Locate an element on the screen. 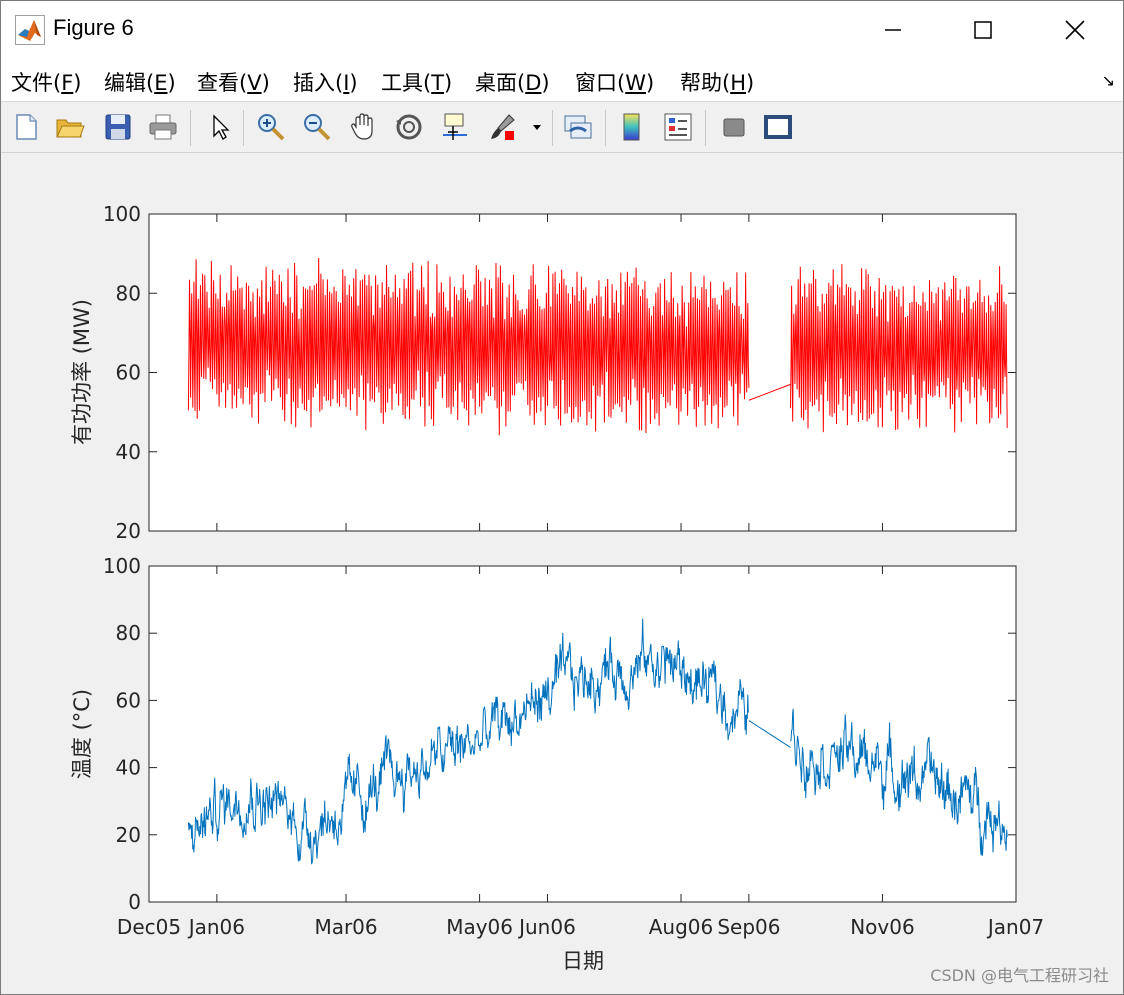 This screenshot has height=995, width=1124. link-plot-button is located at coordinates (578, 127).